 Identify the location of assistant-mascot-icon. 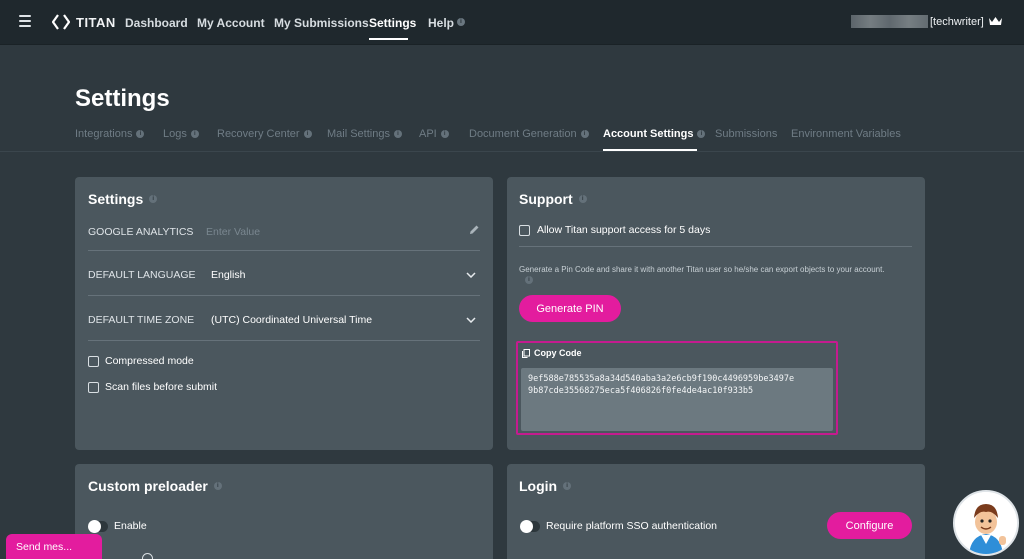
(986, 523).